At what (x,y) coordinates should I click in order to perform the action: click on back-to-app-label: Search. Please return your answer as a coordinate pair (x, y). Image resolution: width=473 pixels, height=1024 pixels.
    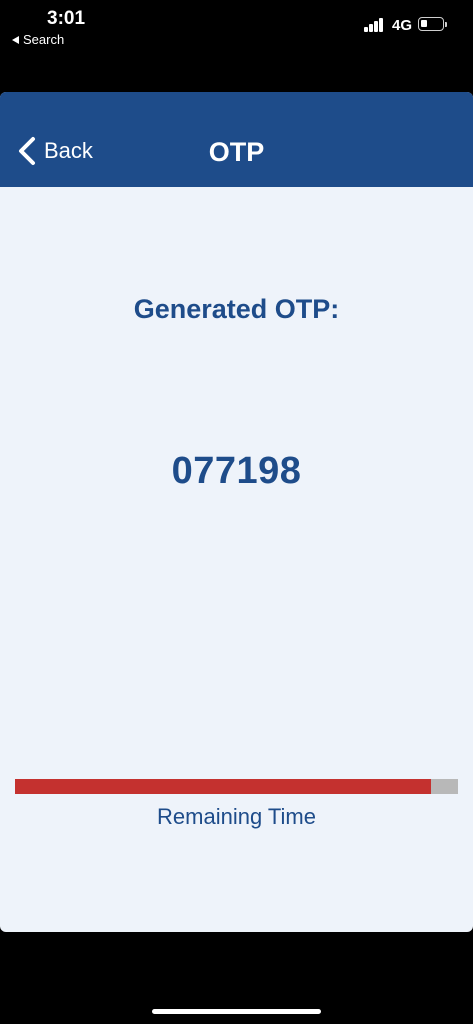
    Looking at the image, I should click on (44, 39).